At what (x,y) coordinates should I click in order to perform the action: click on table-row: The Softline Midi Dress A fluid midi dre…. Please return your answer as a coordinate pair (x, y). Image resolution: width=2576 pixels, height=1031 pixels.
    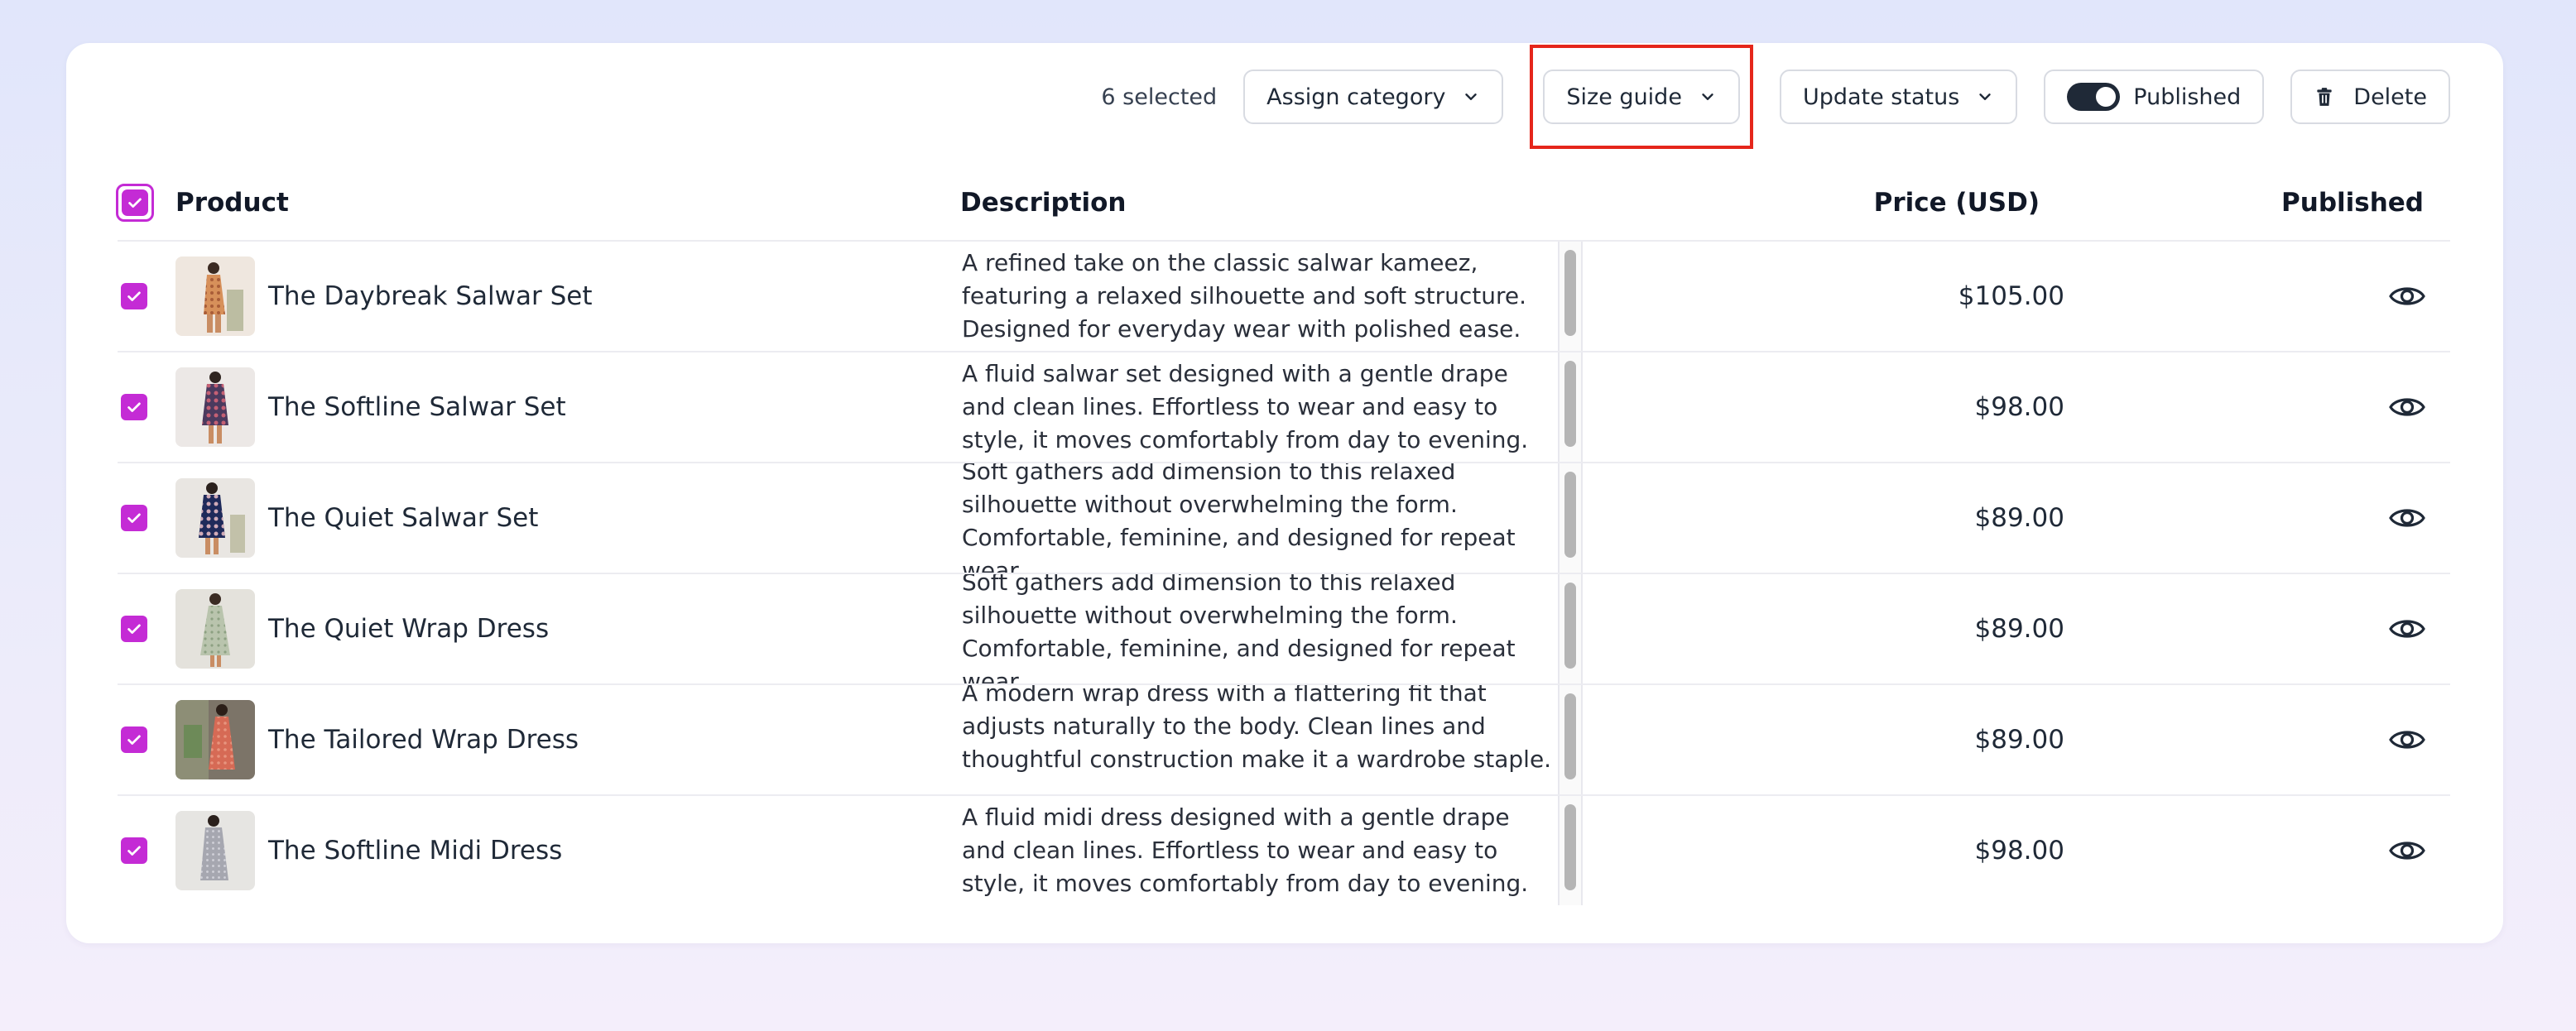
    Looking at the image, I should click on (1284, 851).